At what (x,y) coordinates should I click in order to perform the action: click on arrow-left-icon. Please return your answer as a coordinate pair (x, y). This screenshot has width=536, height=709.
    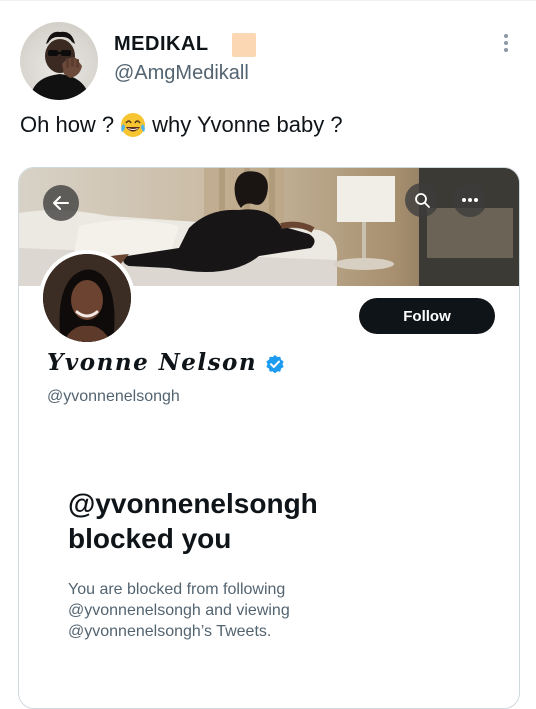
    Looking at the image, I should click on (61, 203).